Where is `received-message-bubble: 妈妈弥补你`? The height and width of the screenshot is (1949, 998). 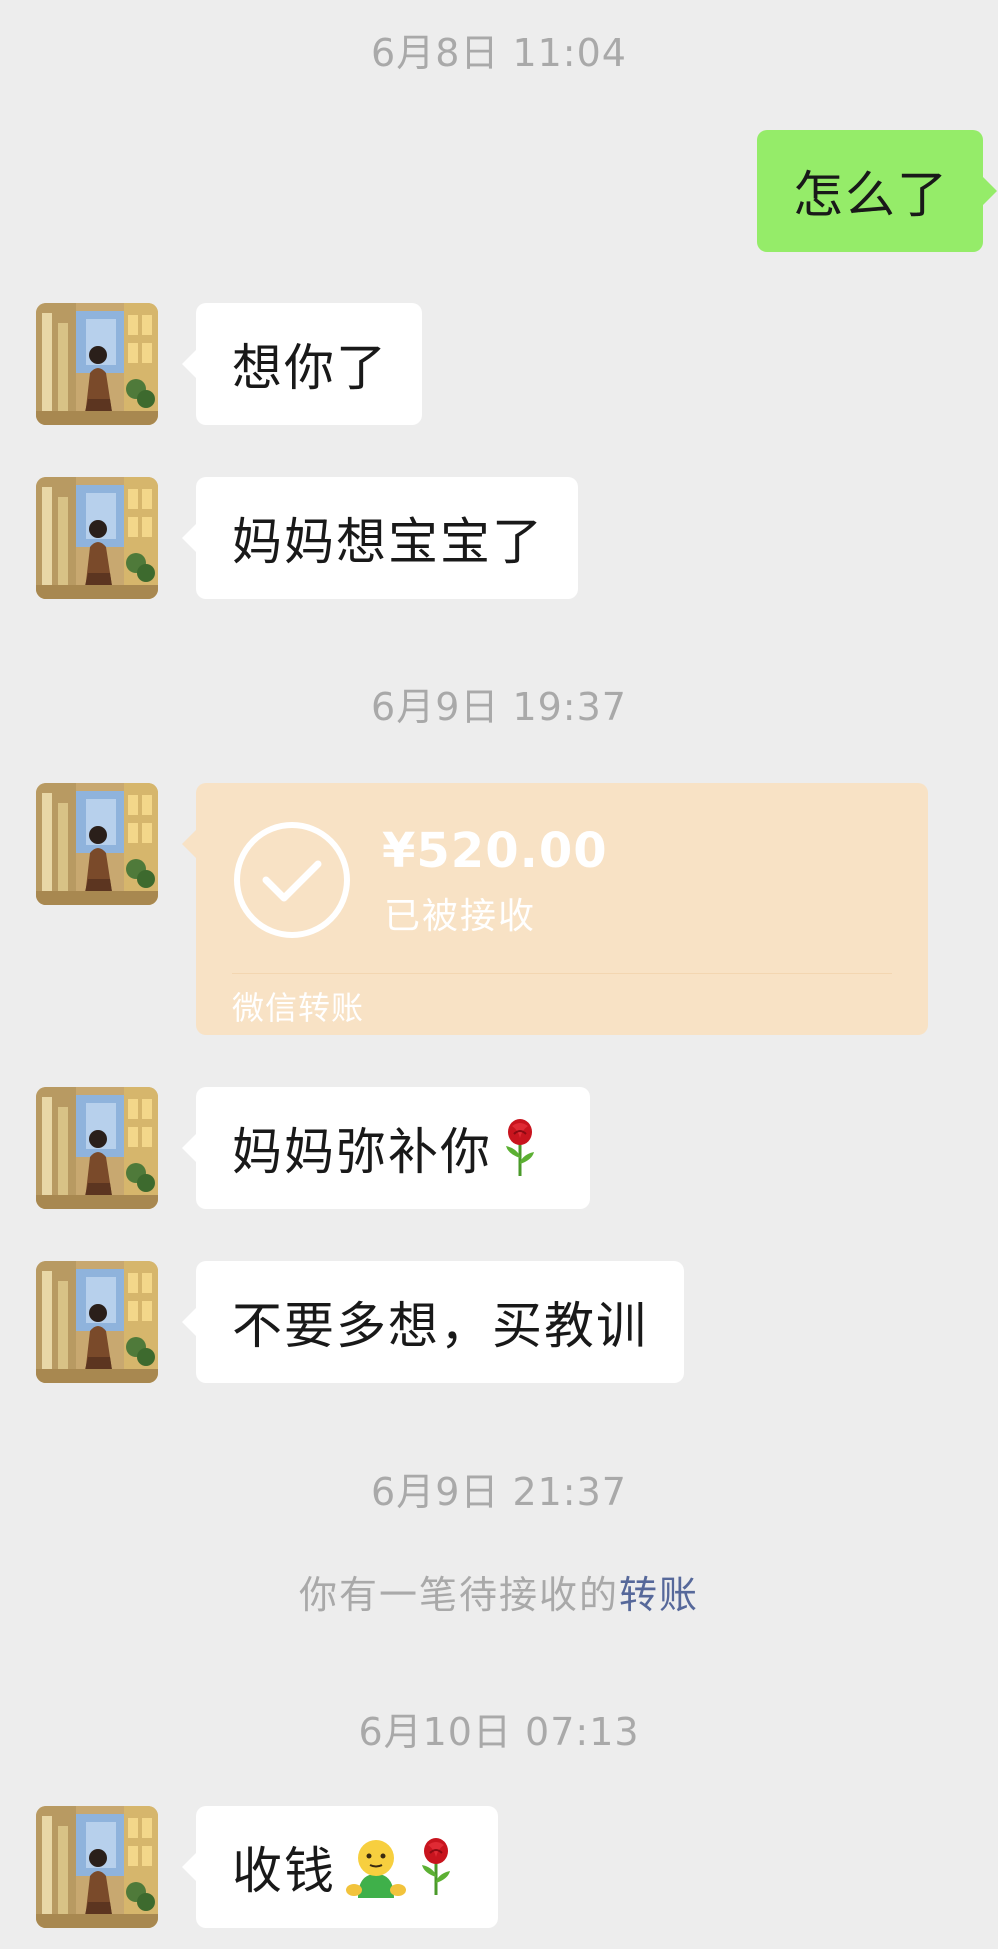 received-message-bubble: 妈妈弥补你 is located at coordinates (386, 1148).